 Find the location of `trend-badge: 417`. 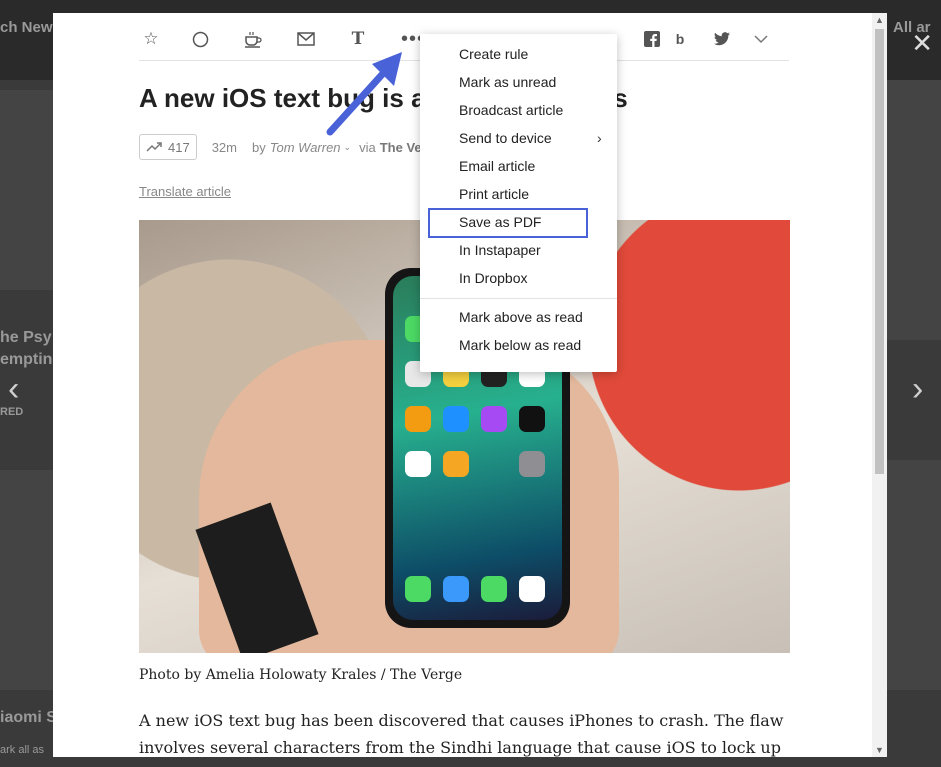

trend-badge: 417 is located at coordinates (168, 147).